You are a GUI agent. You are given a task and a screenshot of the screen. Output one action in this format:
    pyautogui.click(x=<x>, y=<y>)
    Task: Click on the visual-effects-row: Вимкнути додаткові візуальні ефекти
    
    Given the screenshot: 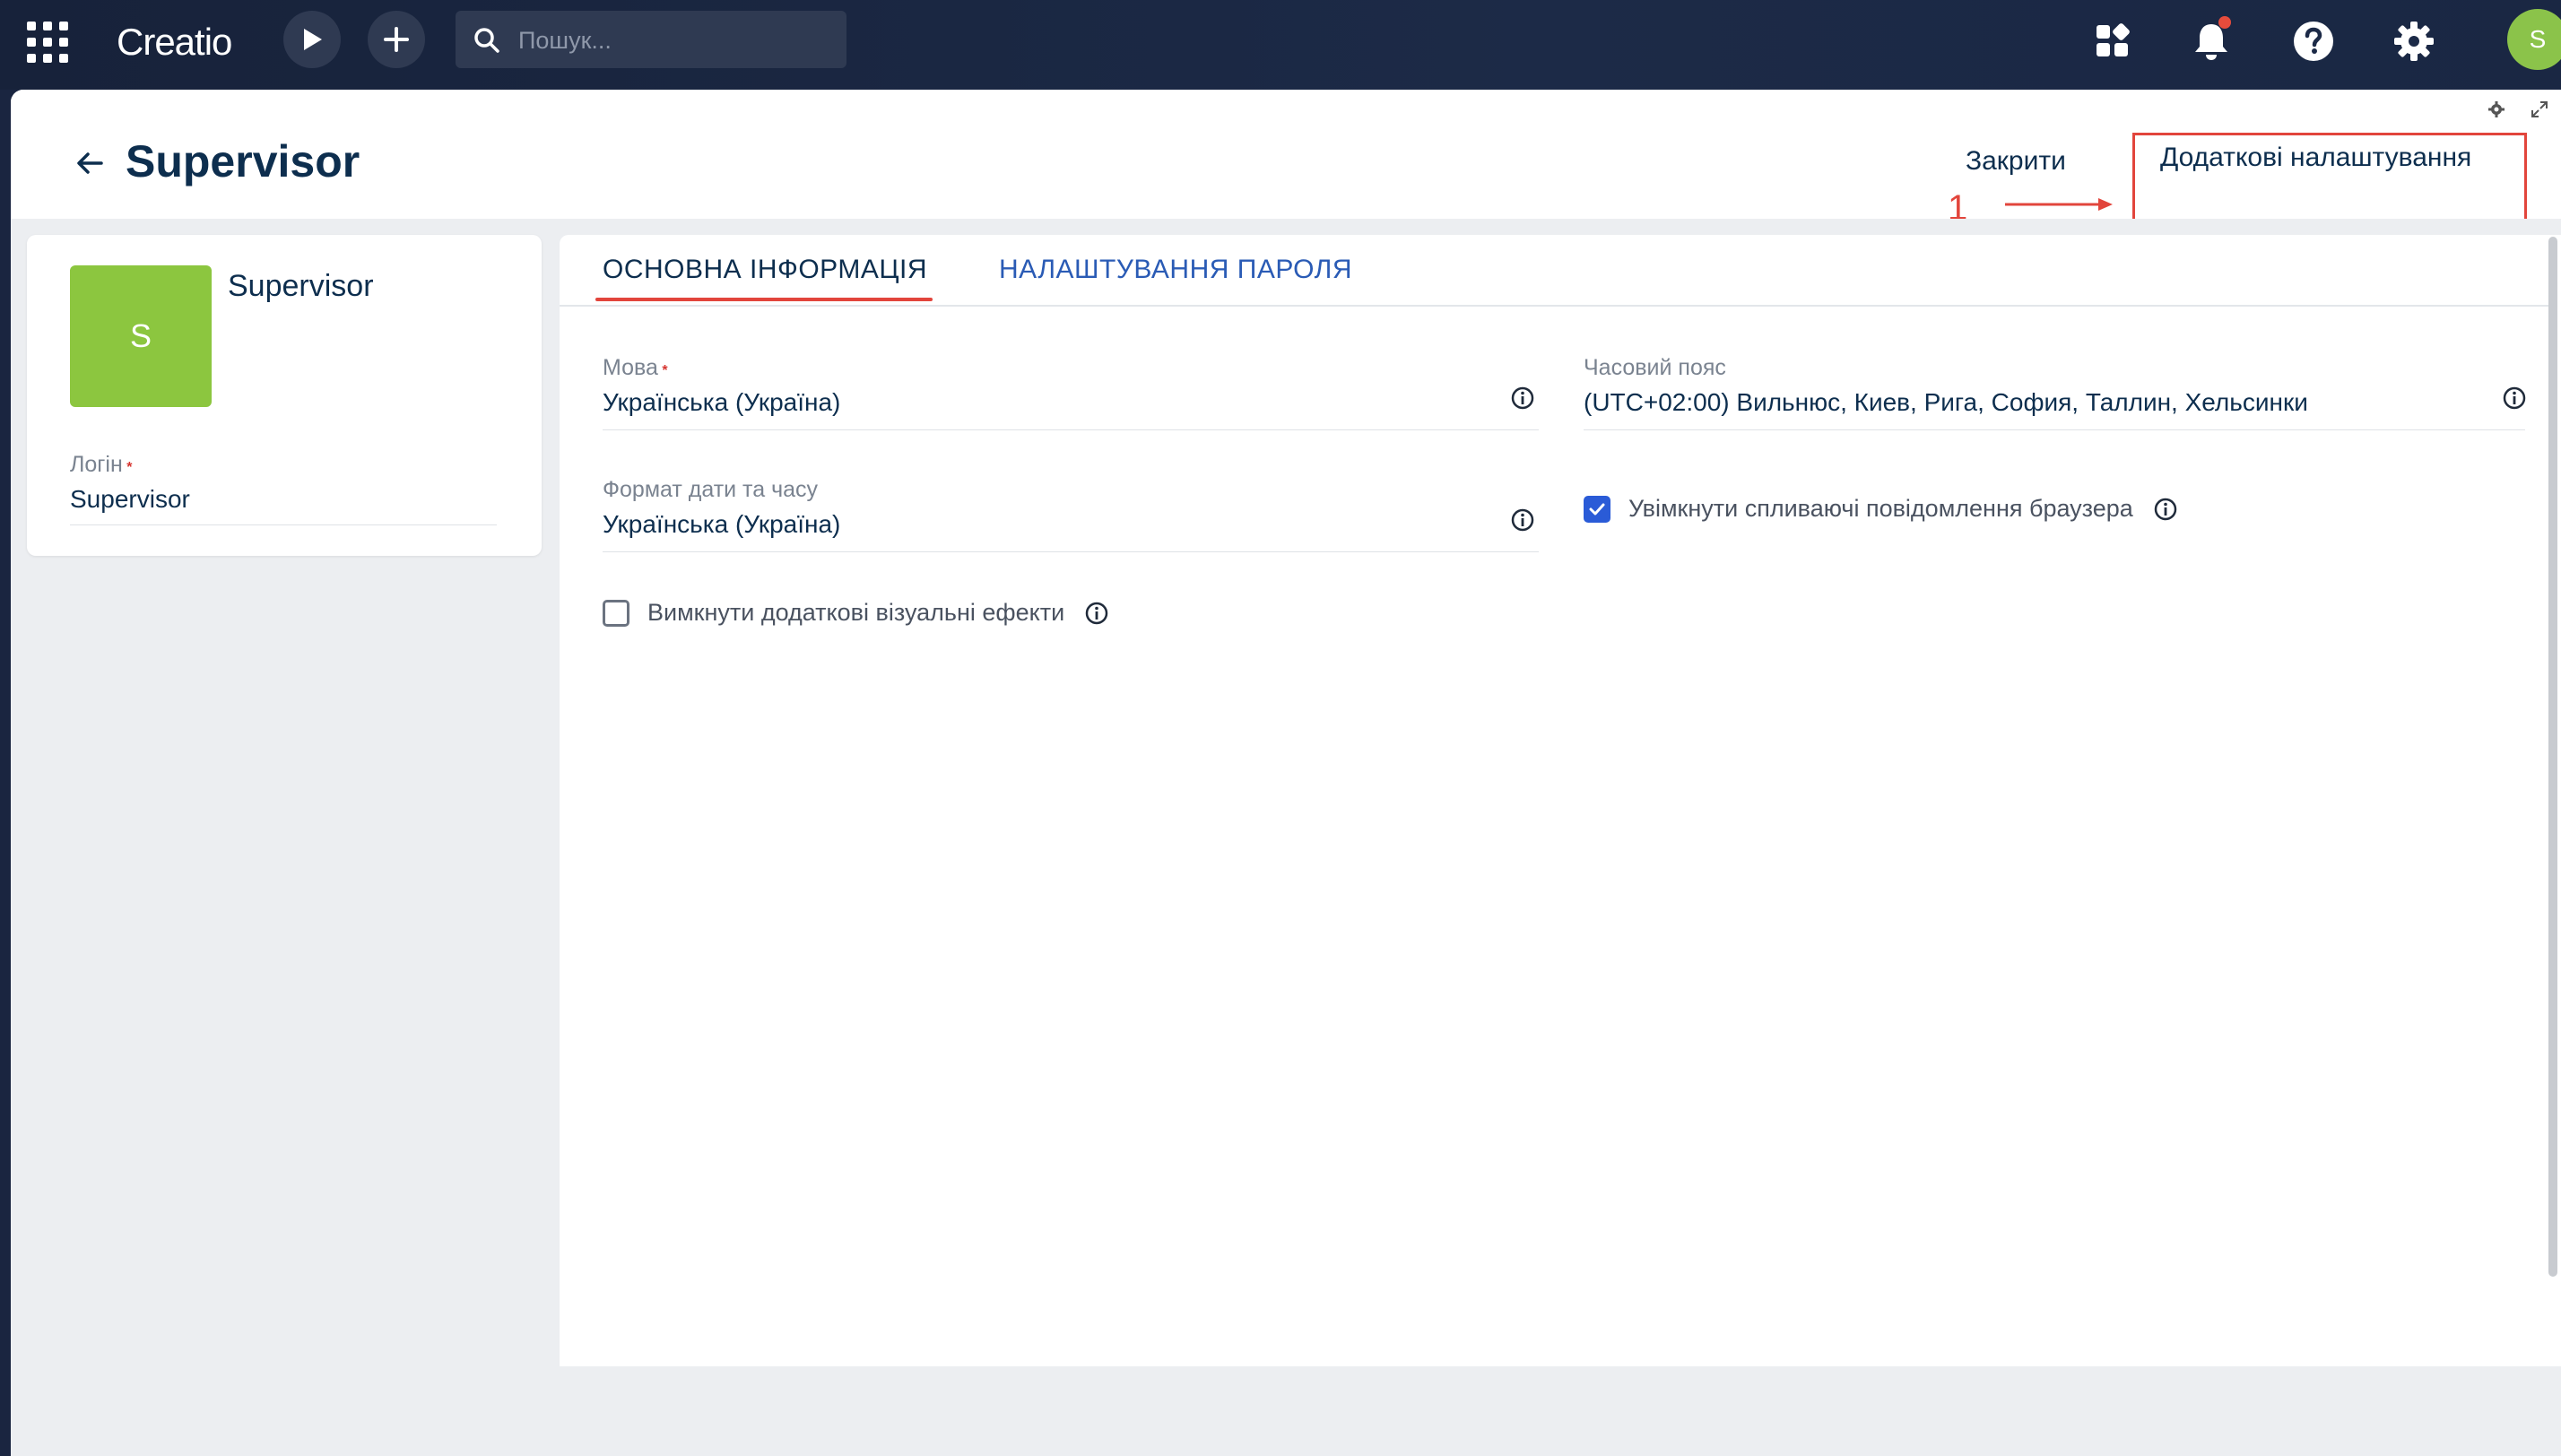 What is the action you would take?
    pyautogui.click(x=856, y=613)
    